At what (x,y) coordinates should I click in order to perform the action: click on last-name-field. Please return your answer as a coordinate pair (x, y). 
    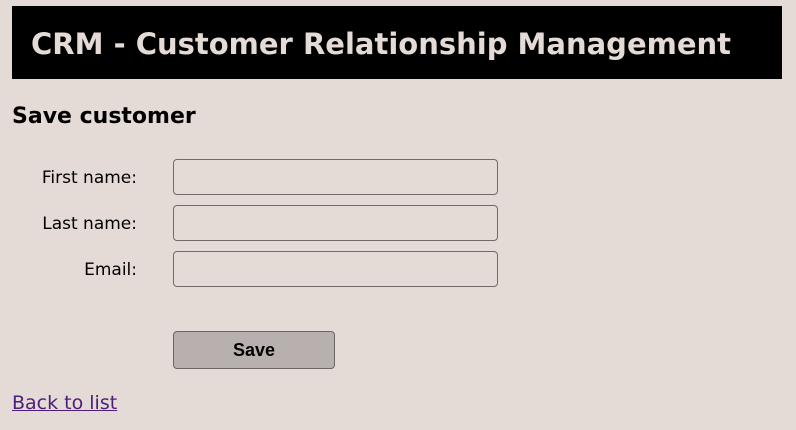
    Looking at the image, I should click on (335, 223).